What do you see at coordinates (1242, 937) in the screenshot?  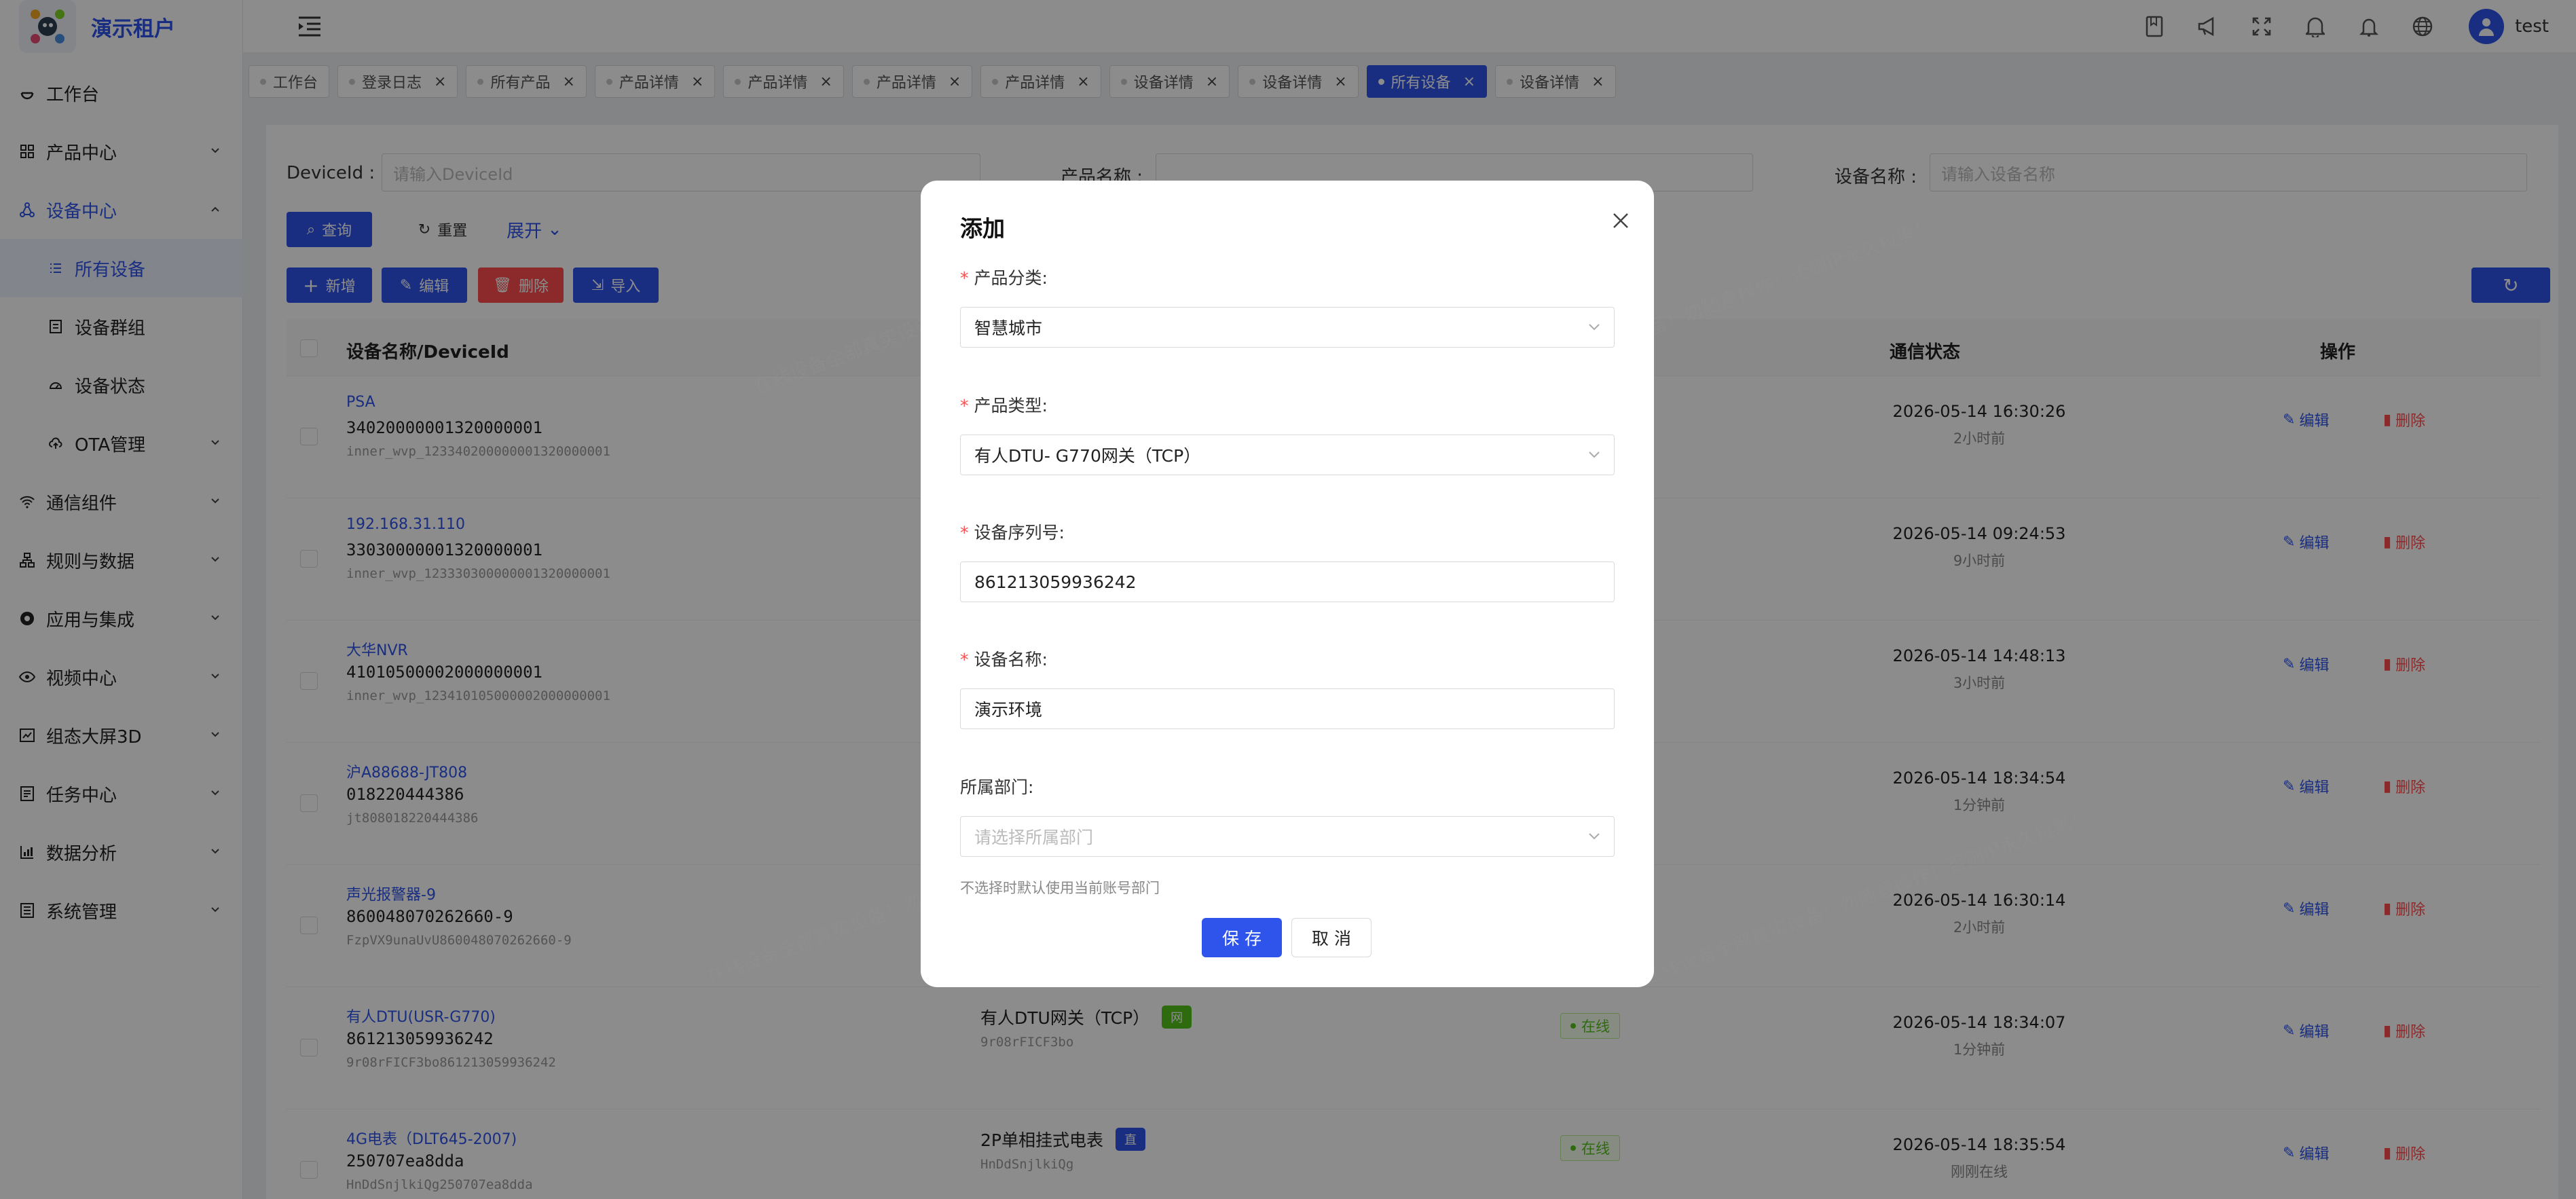 I see `save-button: 保 存` at bounding box center [1242, 937].